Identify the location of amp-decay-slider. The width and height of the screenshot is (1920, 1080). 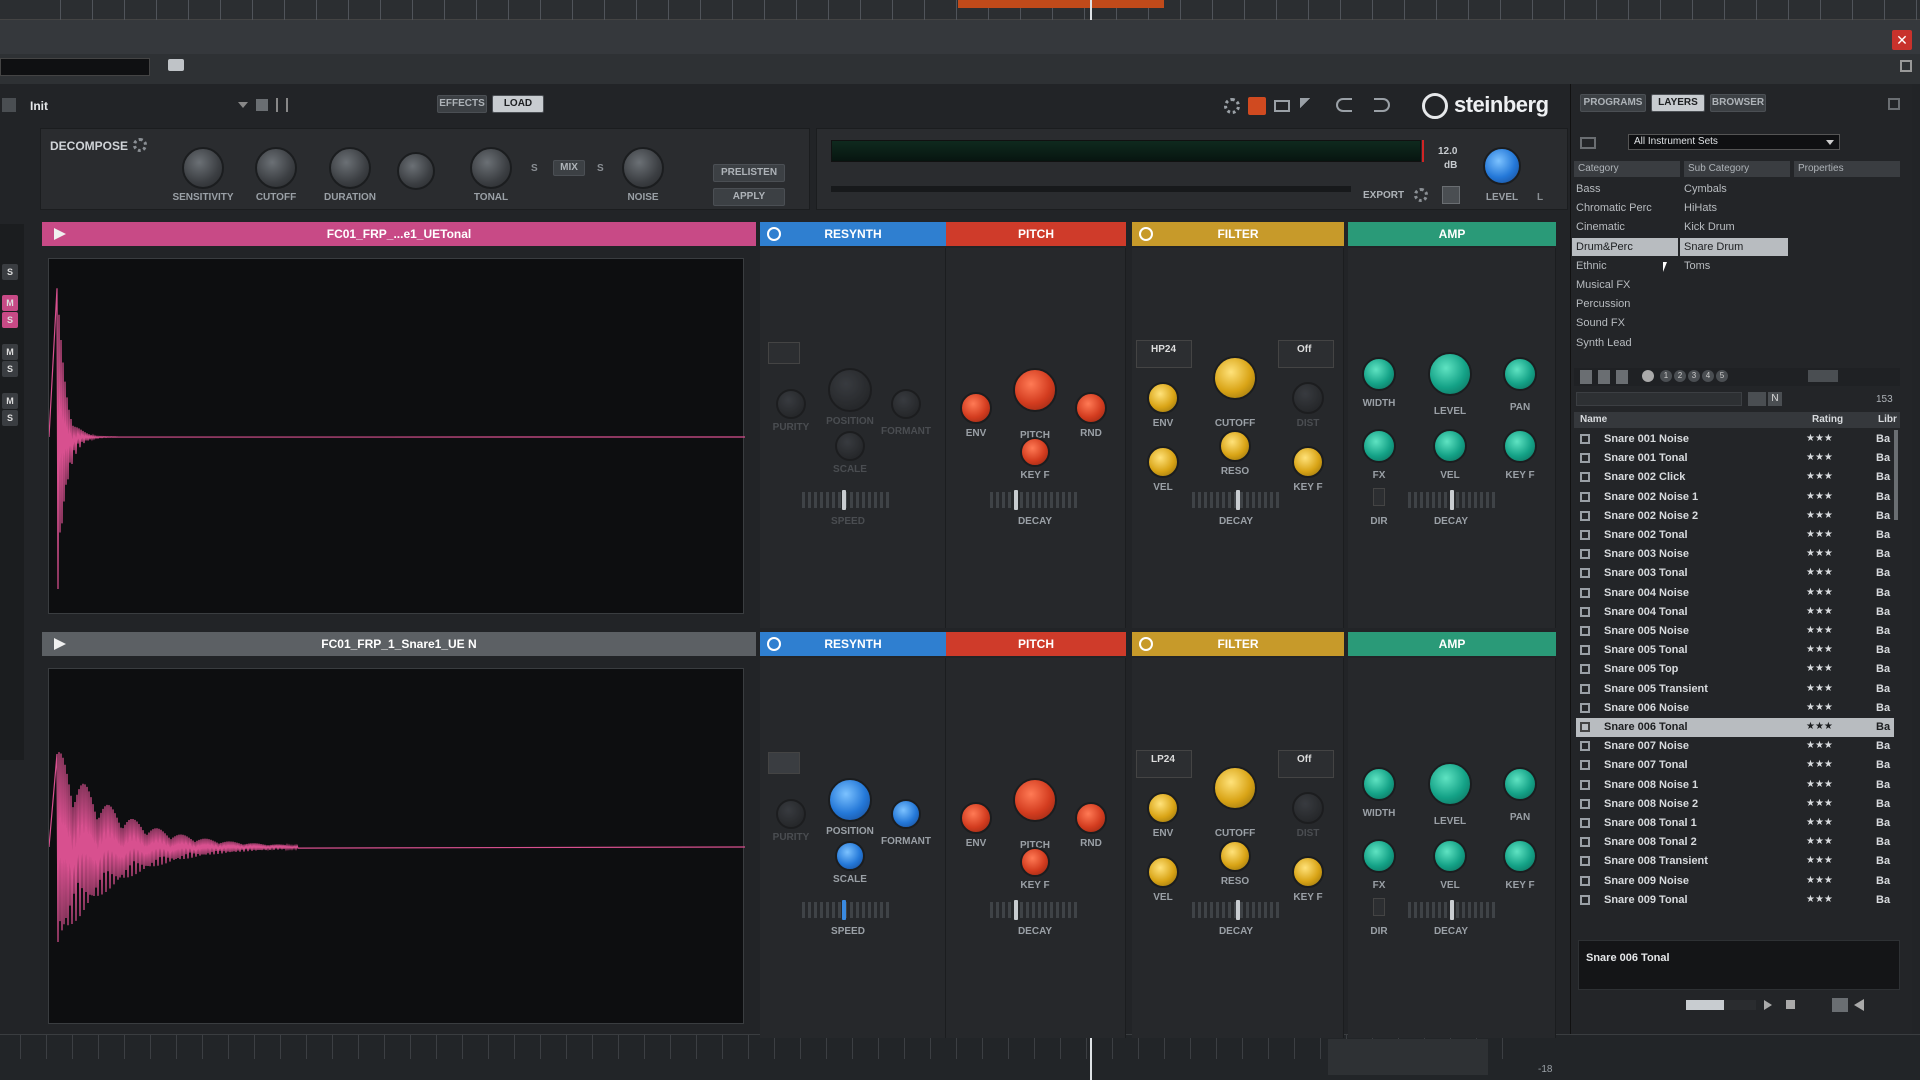
(1453, 500).